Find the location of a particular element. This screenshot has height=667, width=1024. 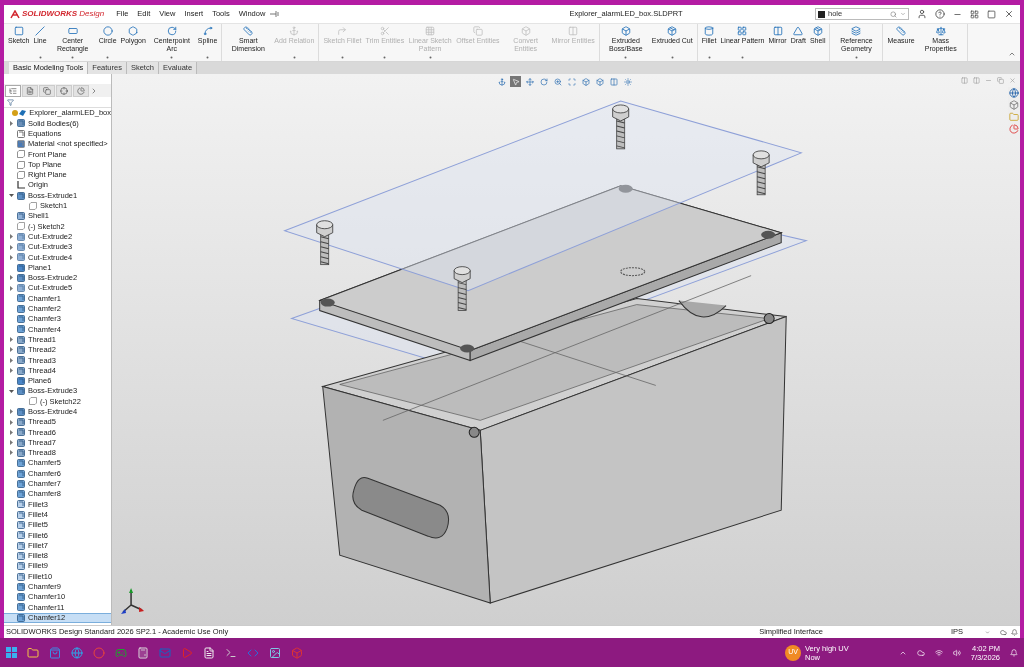

origin-icon is located at coordinates (21, 185).